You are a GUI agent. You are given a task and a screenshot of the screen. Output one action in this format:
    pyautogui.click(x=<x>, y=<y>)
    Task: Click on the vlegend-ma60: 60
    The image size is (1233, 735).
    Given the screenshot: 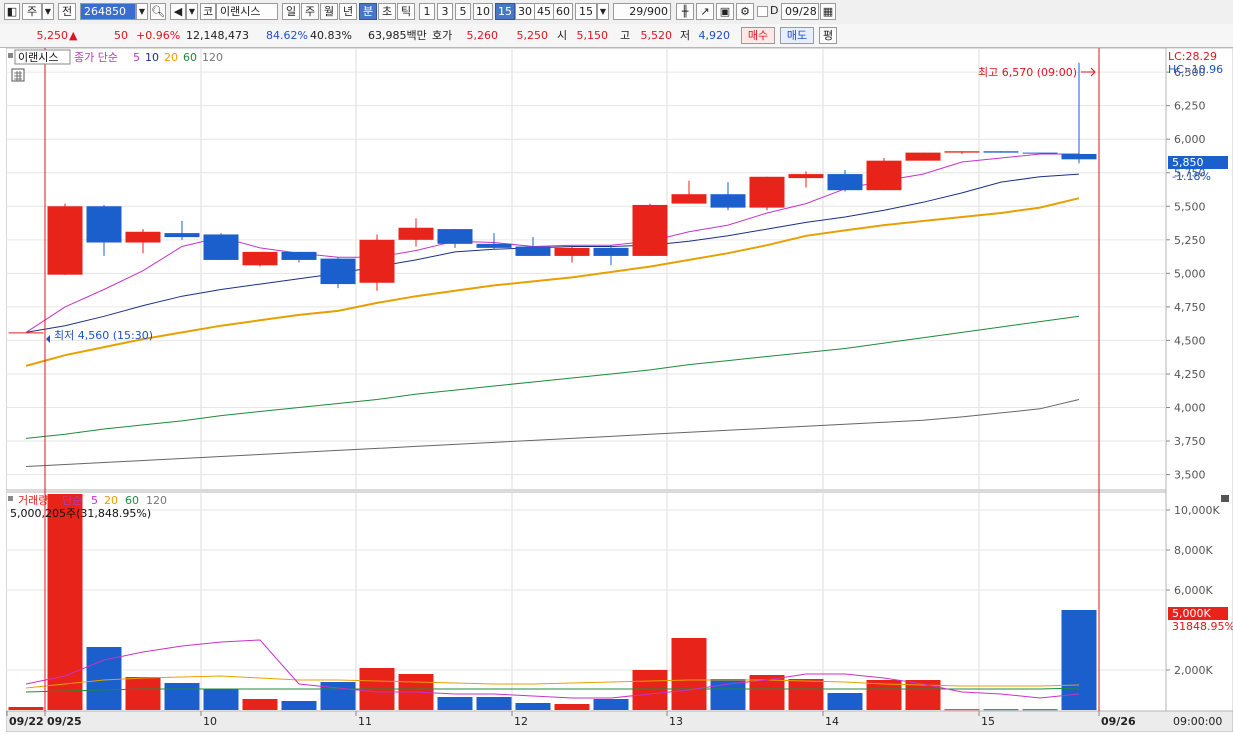 What is the action you would take?
    pyautogui.click(x=132, y=500)
    